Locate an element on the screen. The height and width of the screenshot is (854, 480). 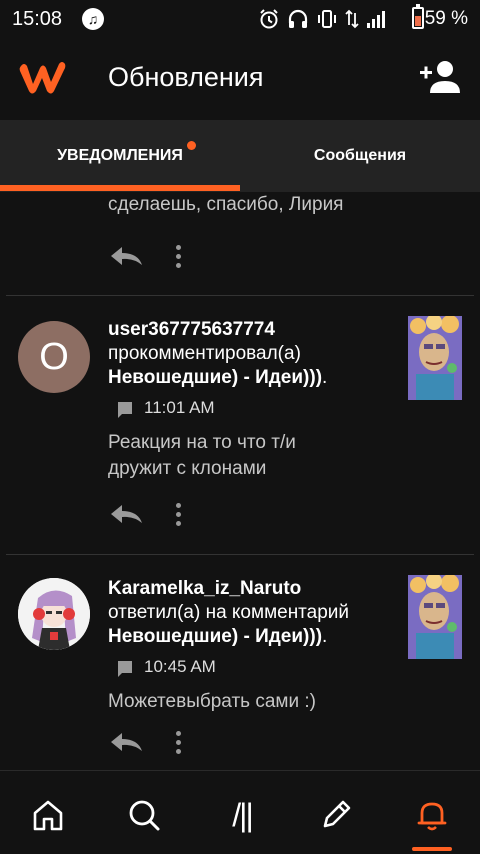
bottom-navigation: /|| is located at coordinates (240, 812).